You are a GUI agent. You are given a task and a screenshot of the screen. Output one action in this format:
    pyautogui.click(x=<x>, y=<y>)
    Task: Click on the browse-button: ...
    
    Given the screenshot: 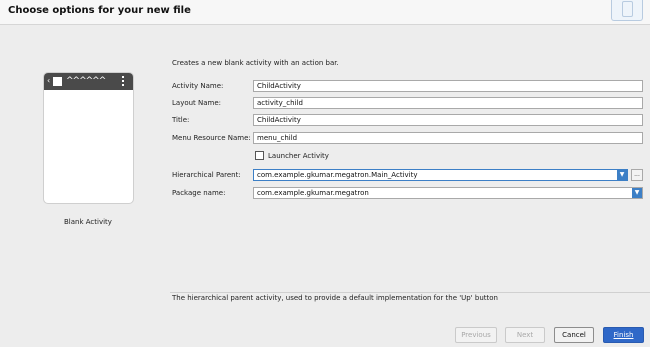 What is the action you would take?
    pyautogui.click(x=637, y=175)
    